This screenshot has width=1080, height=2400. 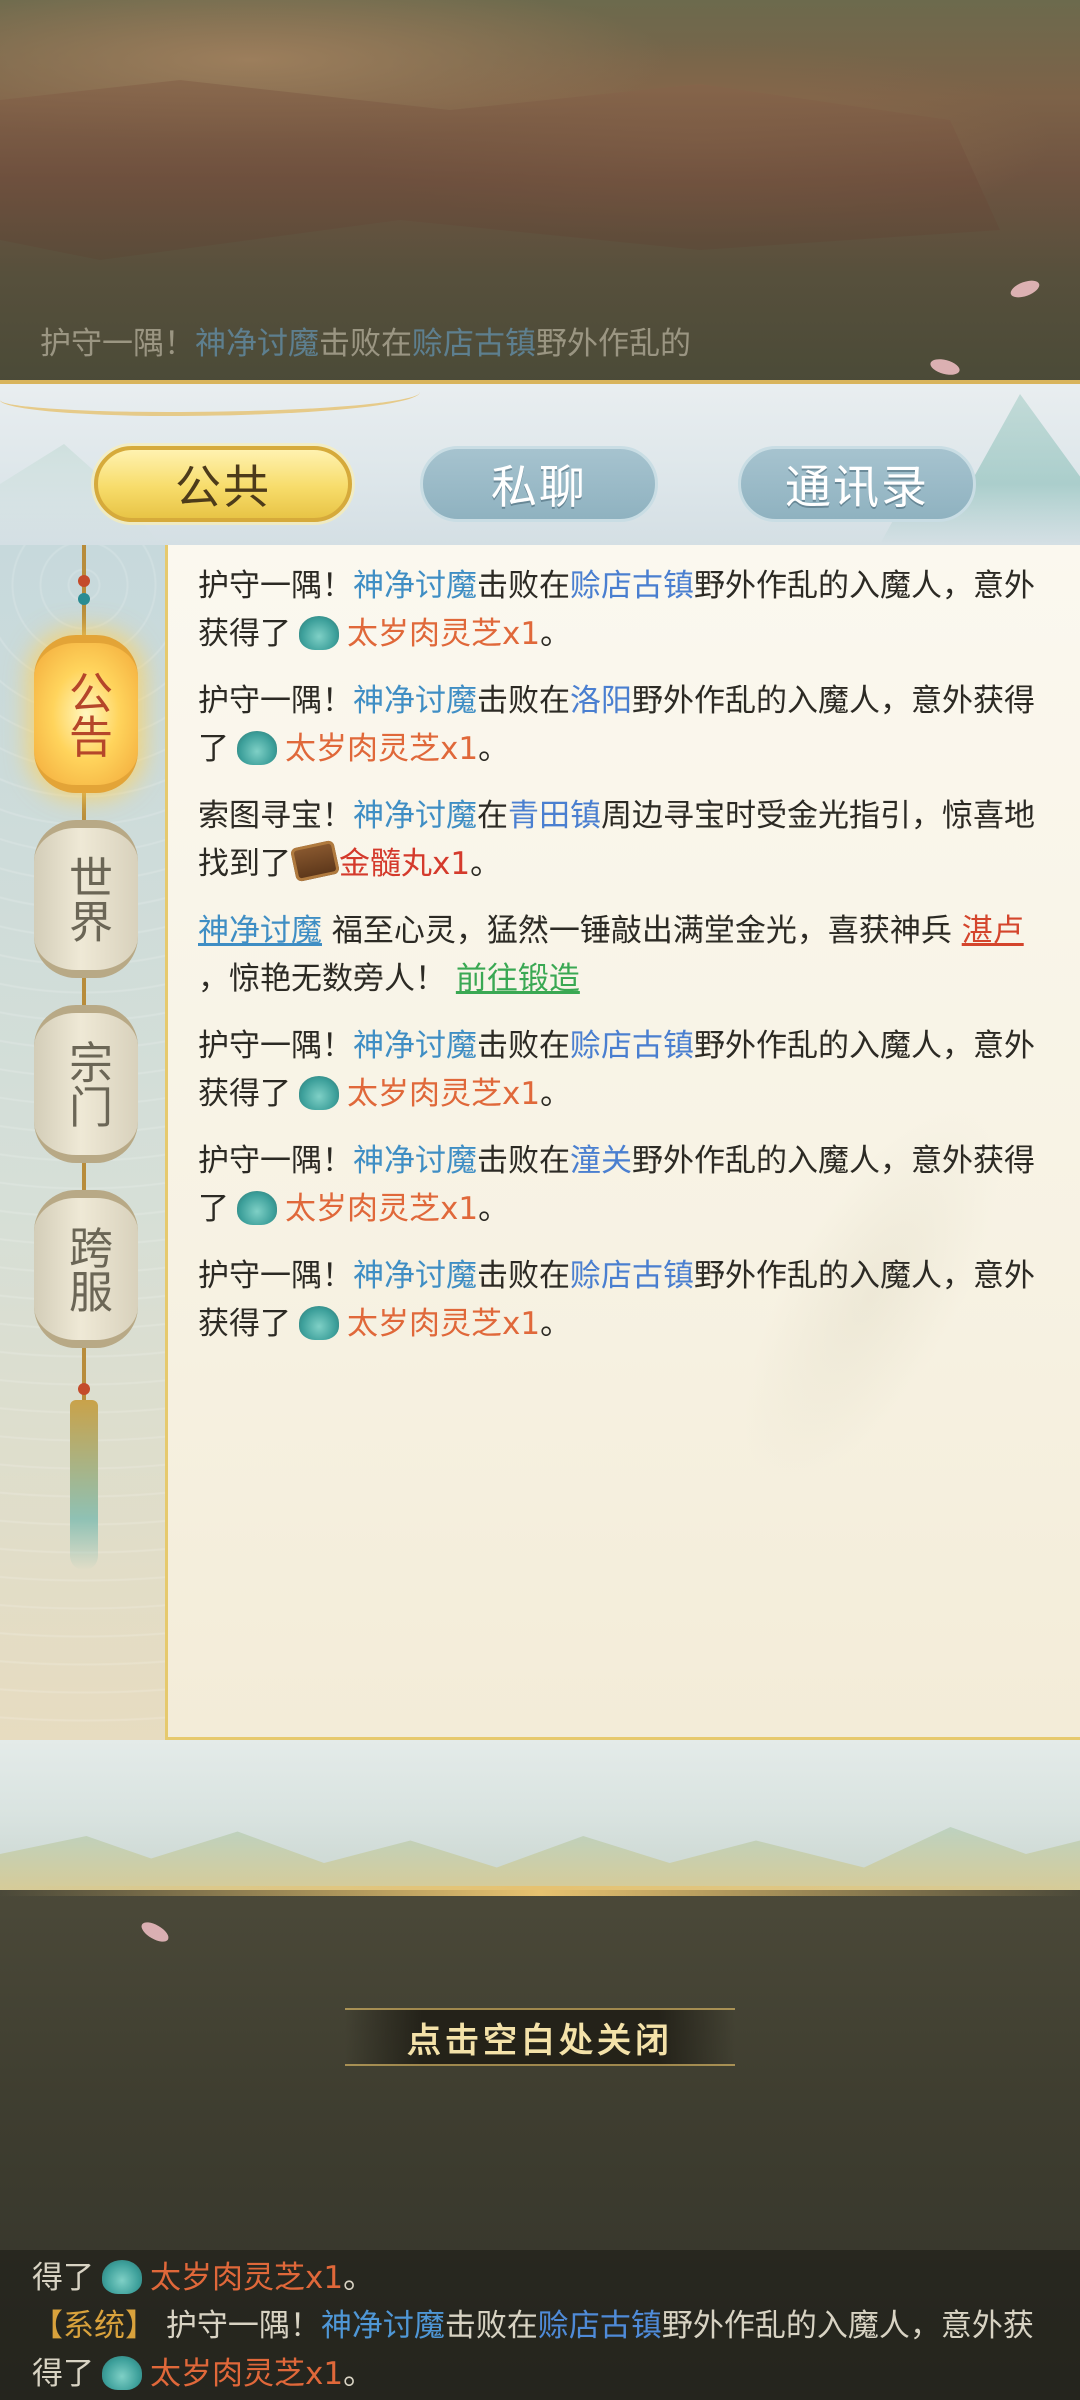 What do you see at coordinates (857, 484) in the screenshot?
I see `tab-contacts: 通讯录` at bounding box center [857, 484].